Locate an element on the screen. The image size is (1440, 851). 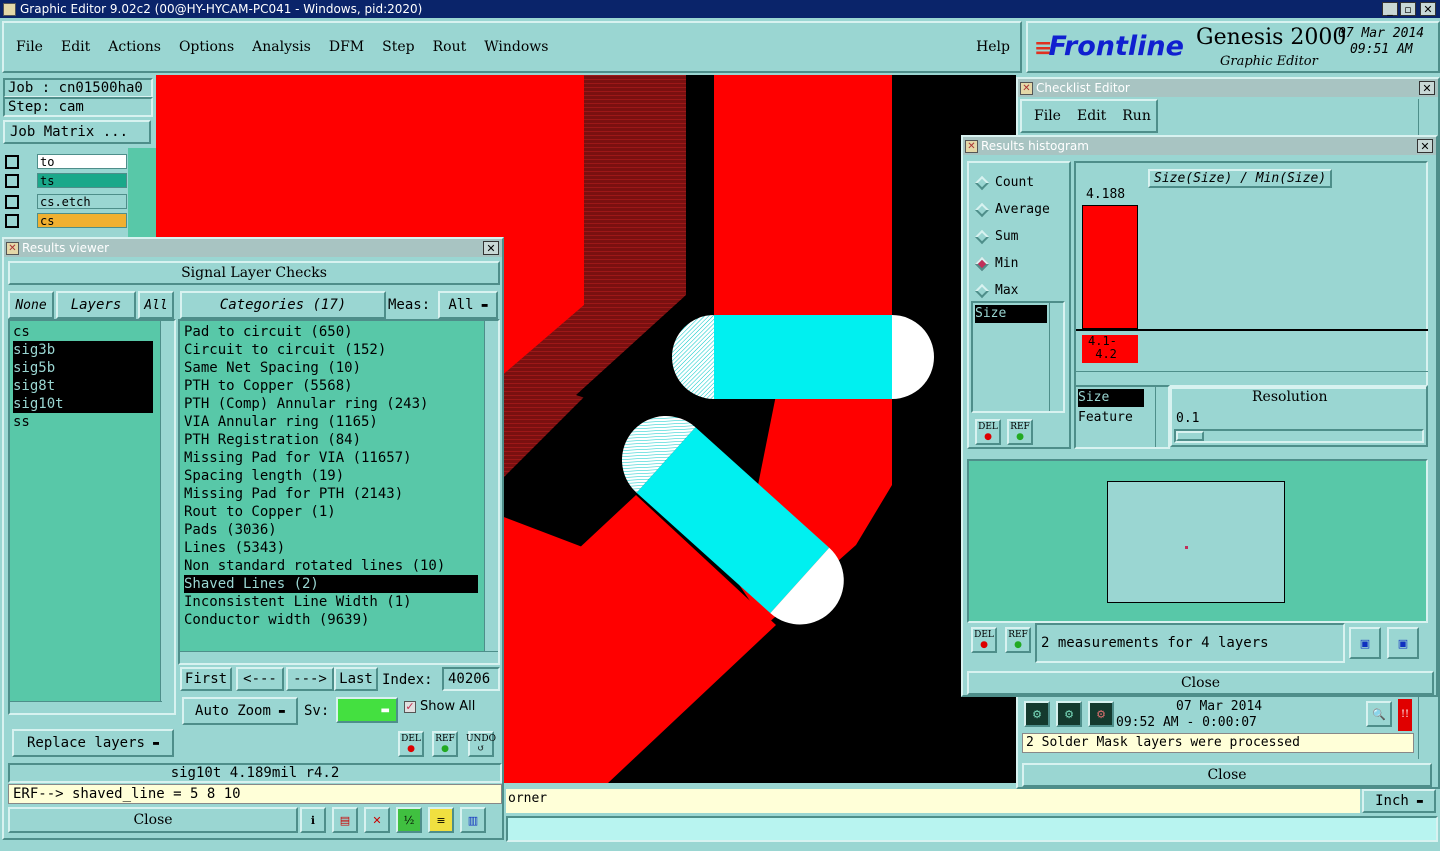
zoom-fit-icon: ▣ is located at coordinates (1403, 643).